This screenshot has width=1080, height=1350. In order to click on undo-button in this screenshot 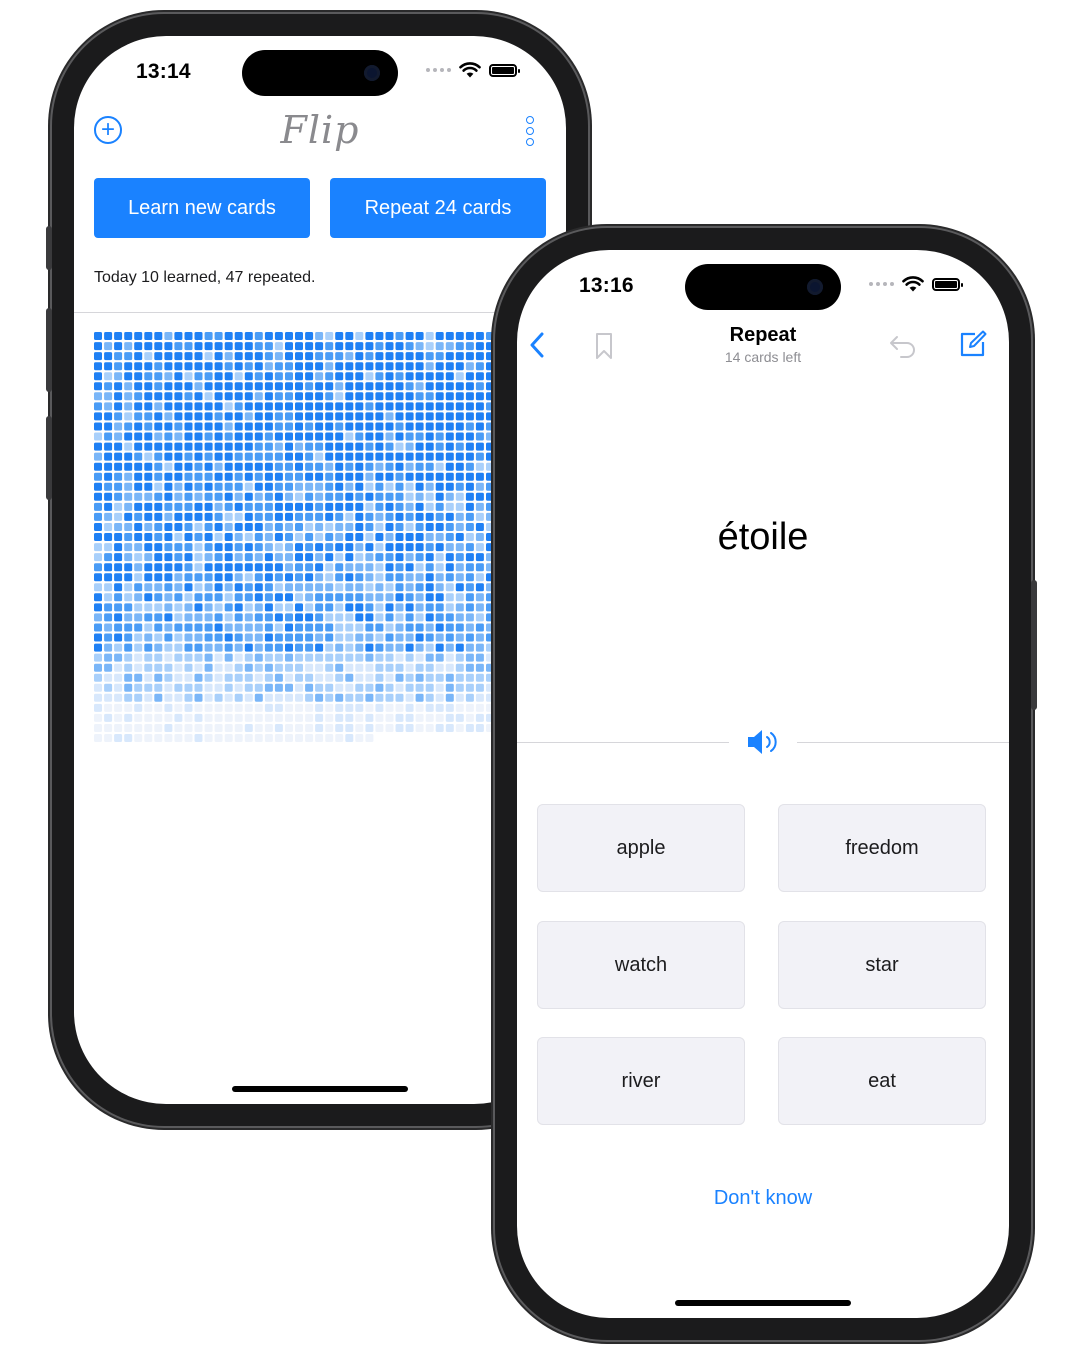, I will do `click(903, 346)`.